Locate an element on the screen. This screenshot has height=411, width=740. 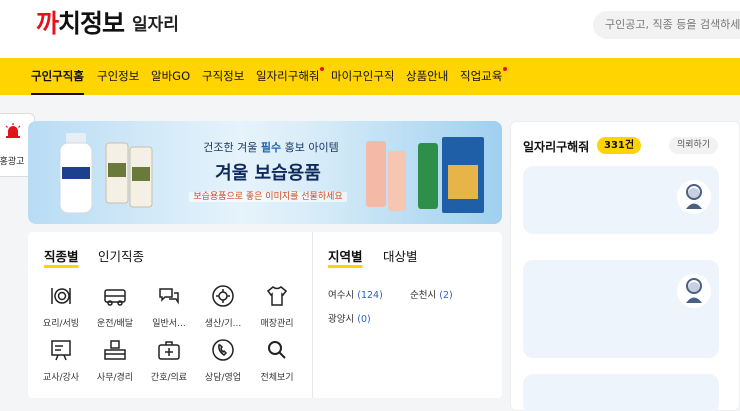
region-gwangyang: 광양시 (0) is located at coordinates (349, 318).